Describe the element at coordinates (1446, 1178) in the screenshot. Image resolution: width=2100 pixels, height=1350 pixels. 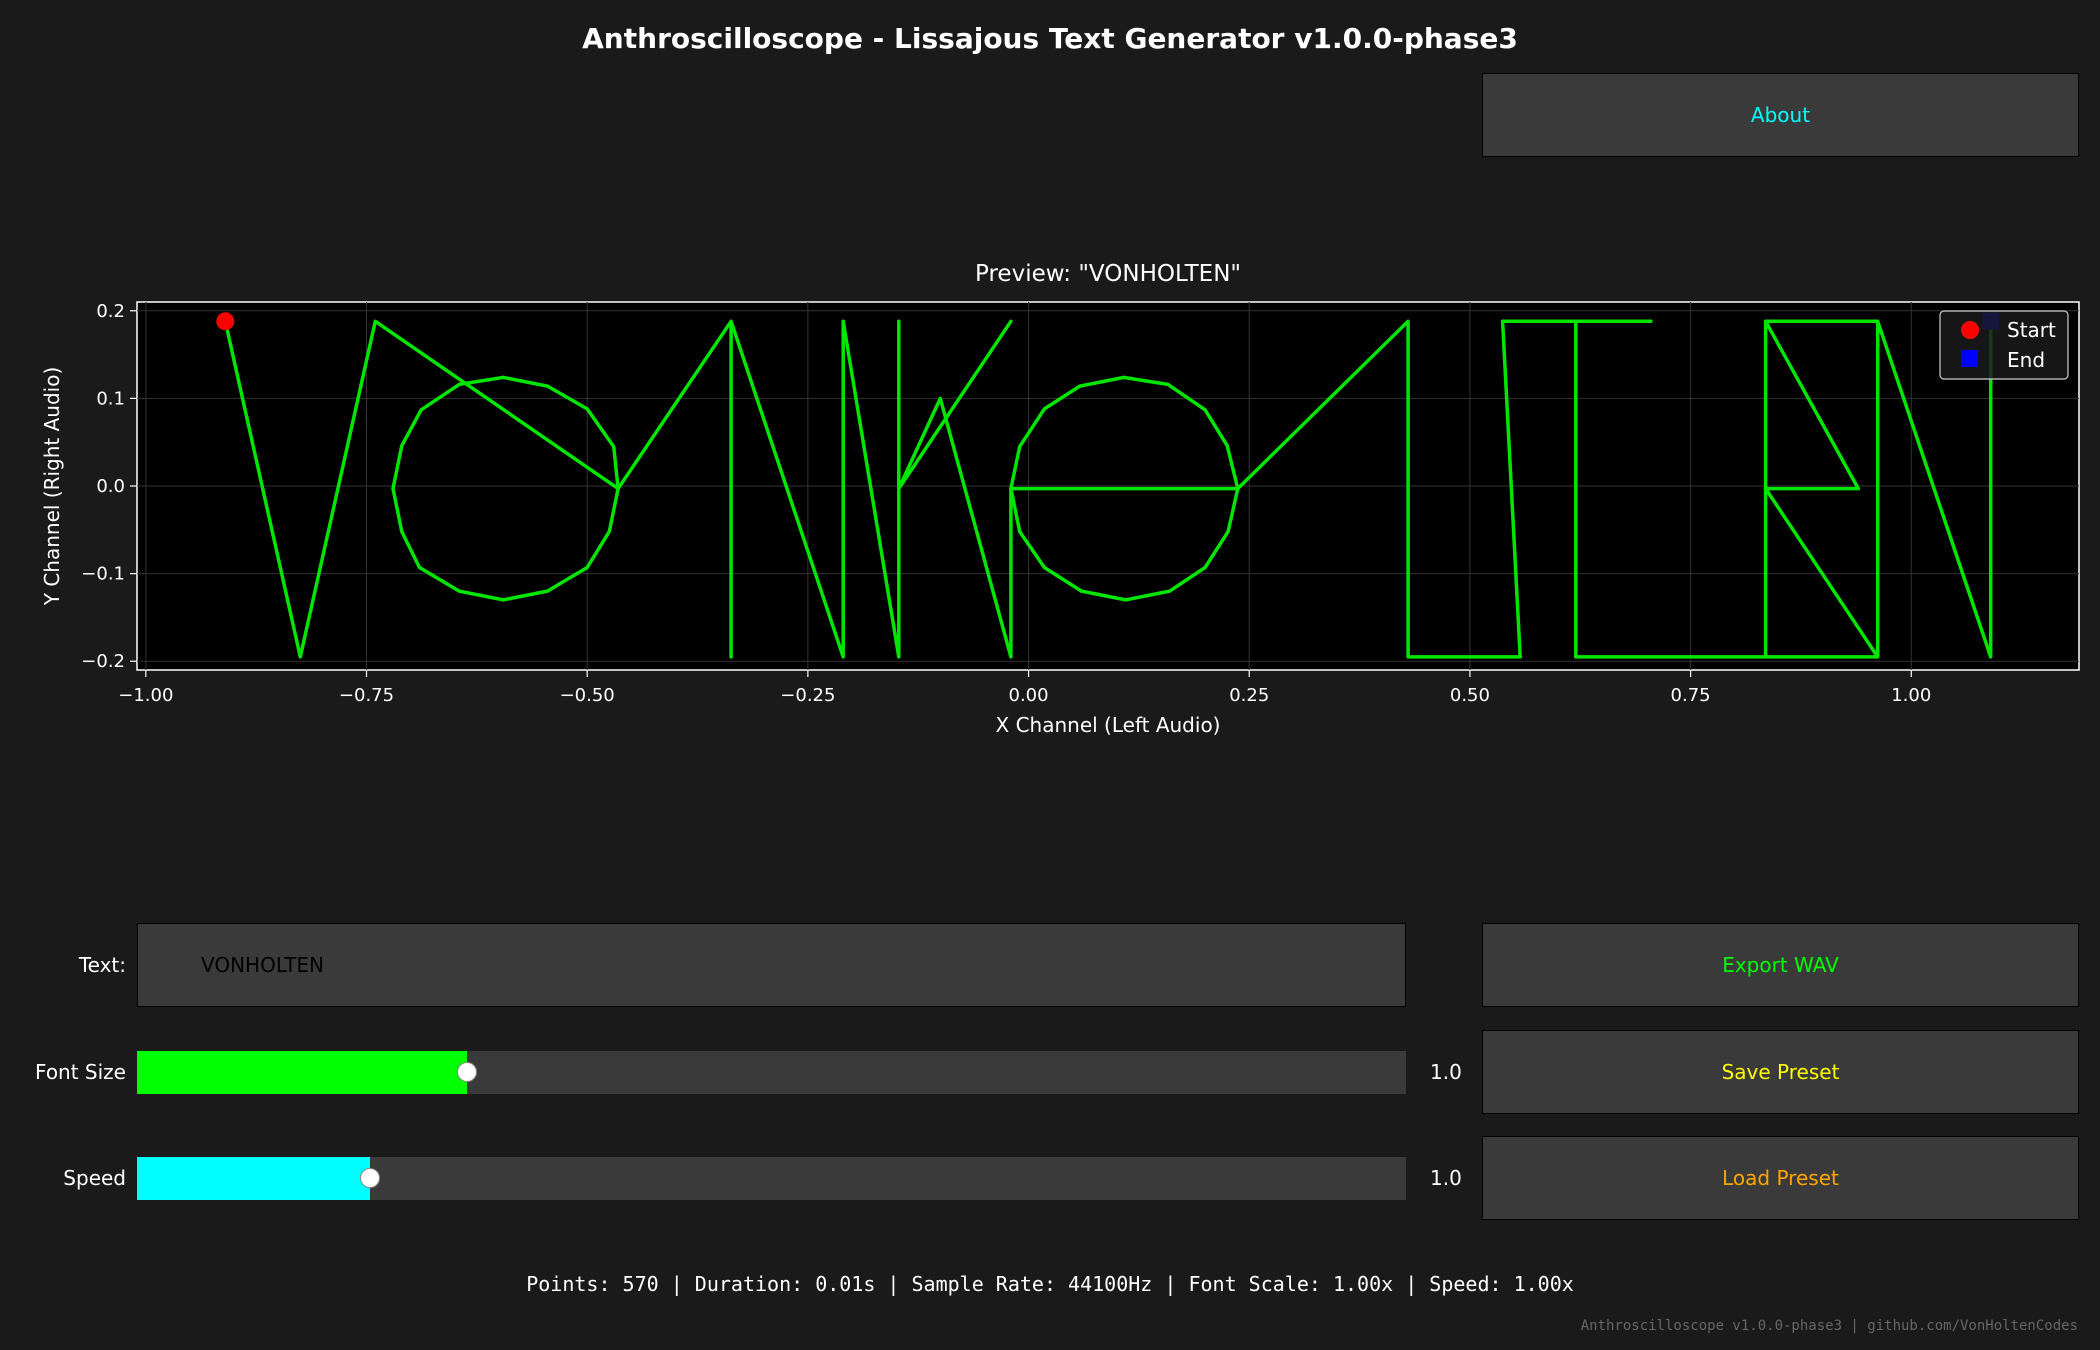
I see `speed-value: 1.0` at that location.